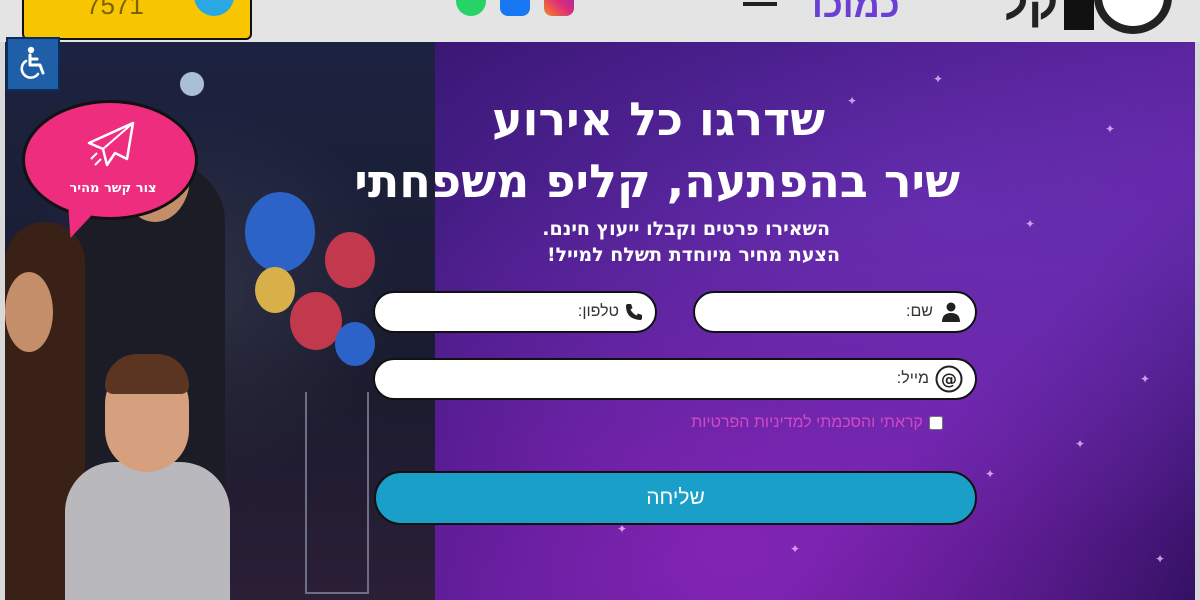 Image resolution: width=1200 pixels, height=600 pixels. Describe the element at coordinates (936, 423) in the screenshot. I see `privacy-checkbox` at that location.